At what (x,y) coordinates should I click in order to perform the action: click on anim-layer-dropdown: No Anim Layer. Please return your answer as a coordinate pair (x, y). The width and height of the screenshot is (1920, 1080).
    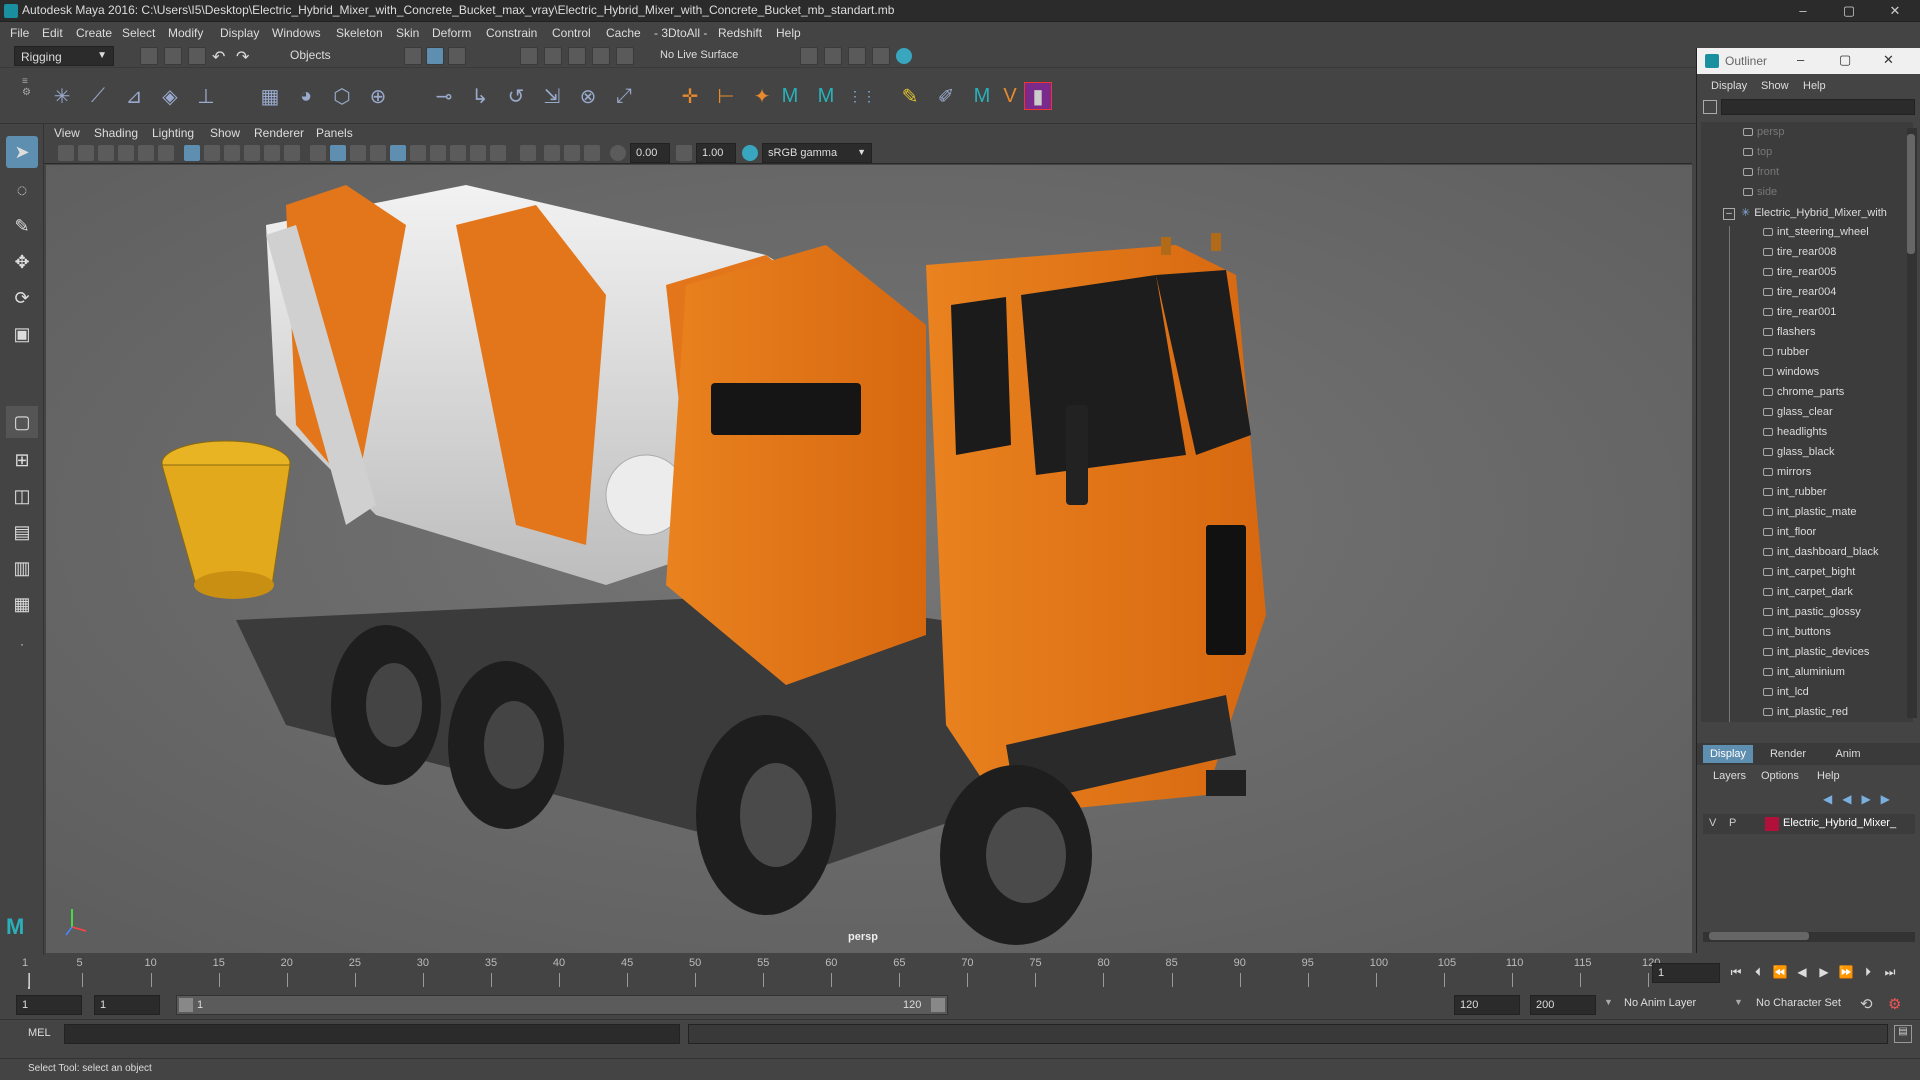
    Looking at the image, I should click on (1660, 1003).